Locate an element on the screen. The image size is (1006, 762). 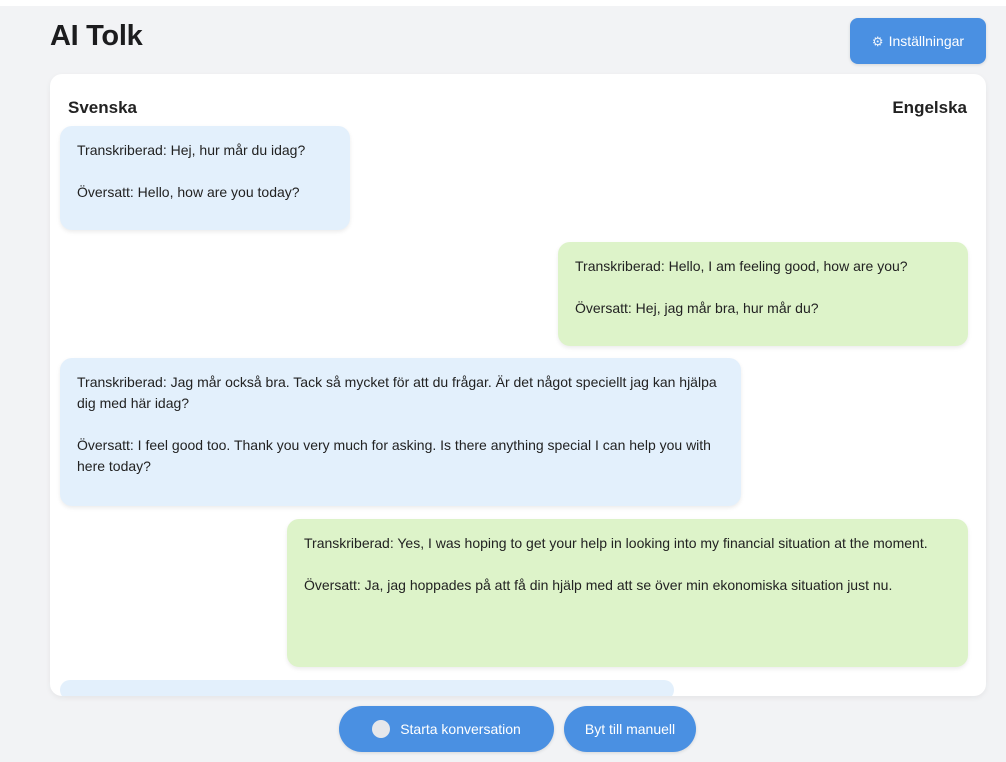
source-language-label: Svenska is located at coordinates (102, 107).